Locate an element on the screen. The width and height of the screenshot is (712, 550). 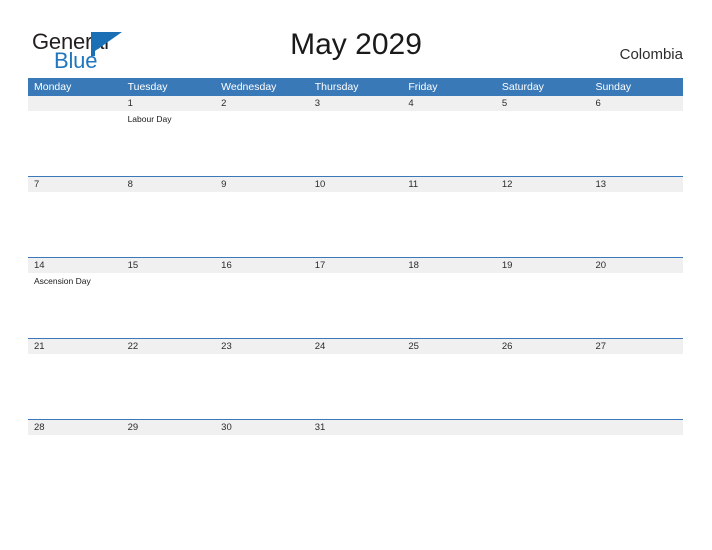
day-cell: 16 is located at coordinates (262, 298).